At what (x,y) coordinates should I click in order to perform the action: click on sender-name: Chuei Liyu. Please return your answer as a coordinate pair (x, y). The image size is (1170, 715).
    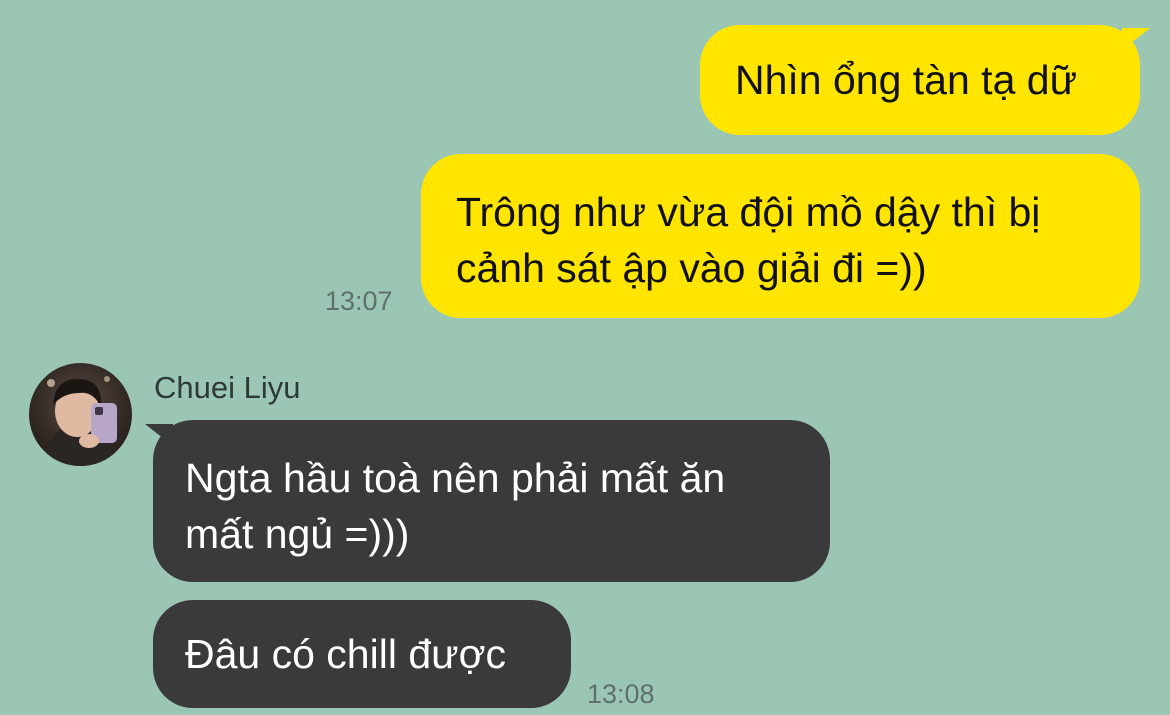
    Looking at the image, I should click on (227, 387).